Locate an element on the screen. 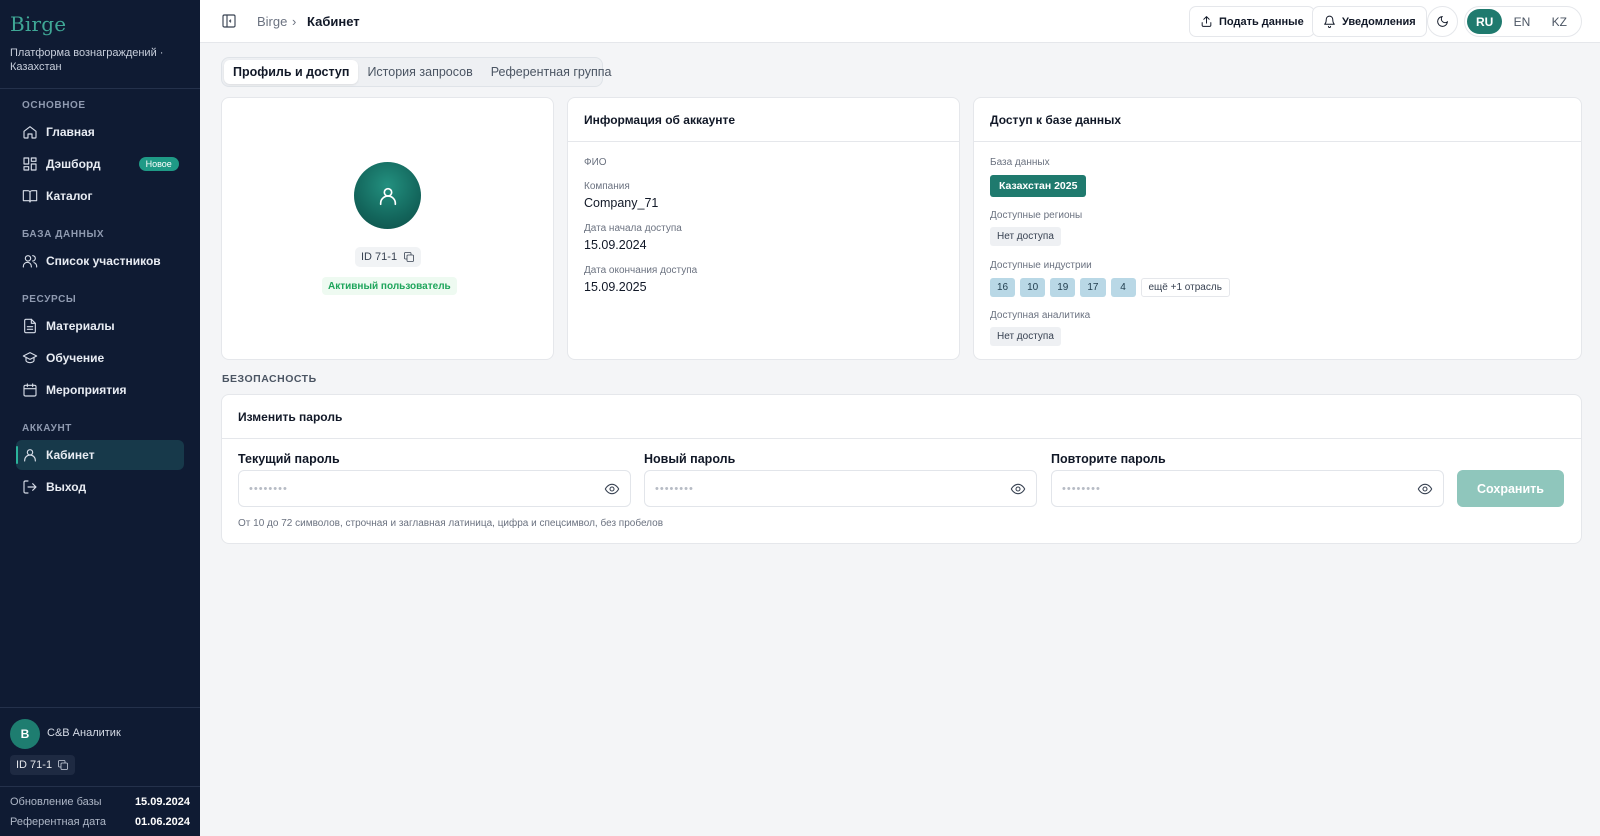  submit-data-button: Подать данные is located at coordinates (1252, 21).